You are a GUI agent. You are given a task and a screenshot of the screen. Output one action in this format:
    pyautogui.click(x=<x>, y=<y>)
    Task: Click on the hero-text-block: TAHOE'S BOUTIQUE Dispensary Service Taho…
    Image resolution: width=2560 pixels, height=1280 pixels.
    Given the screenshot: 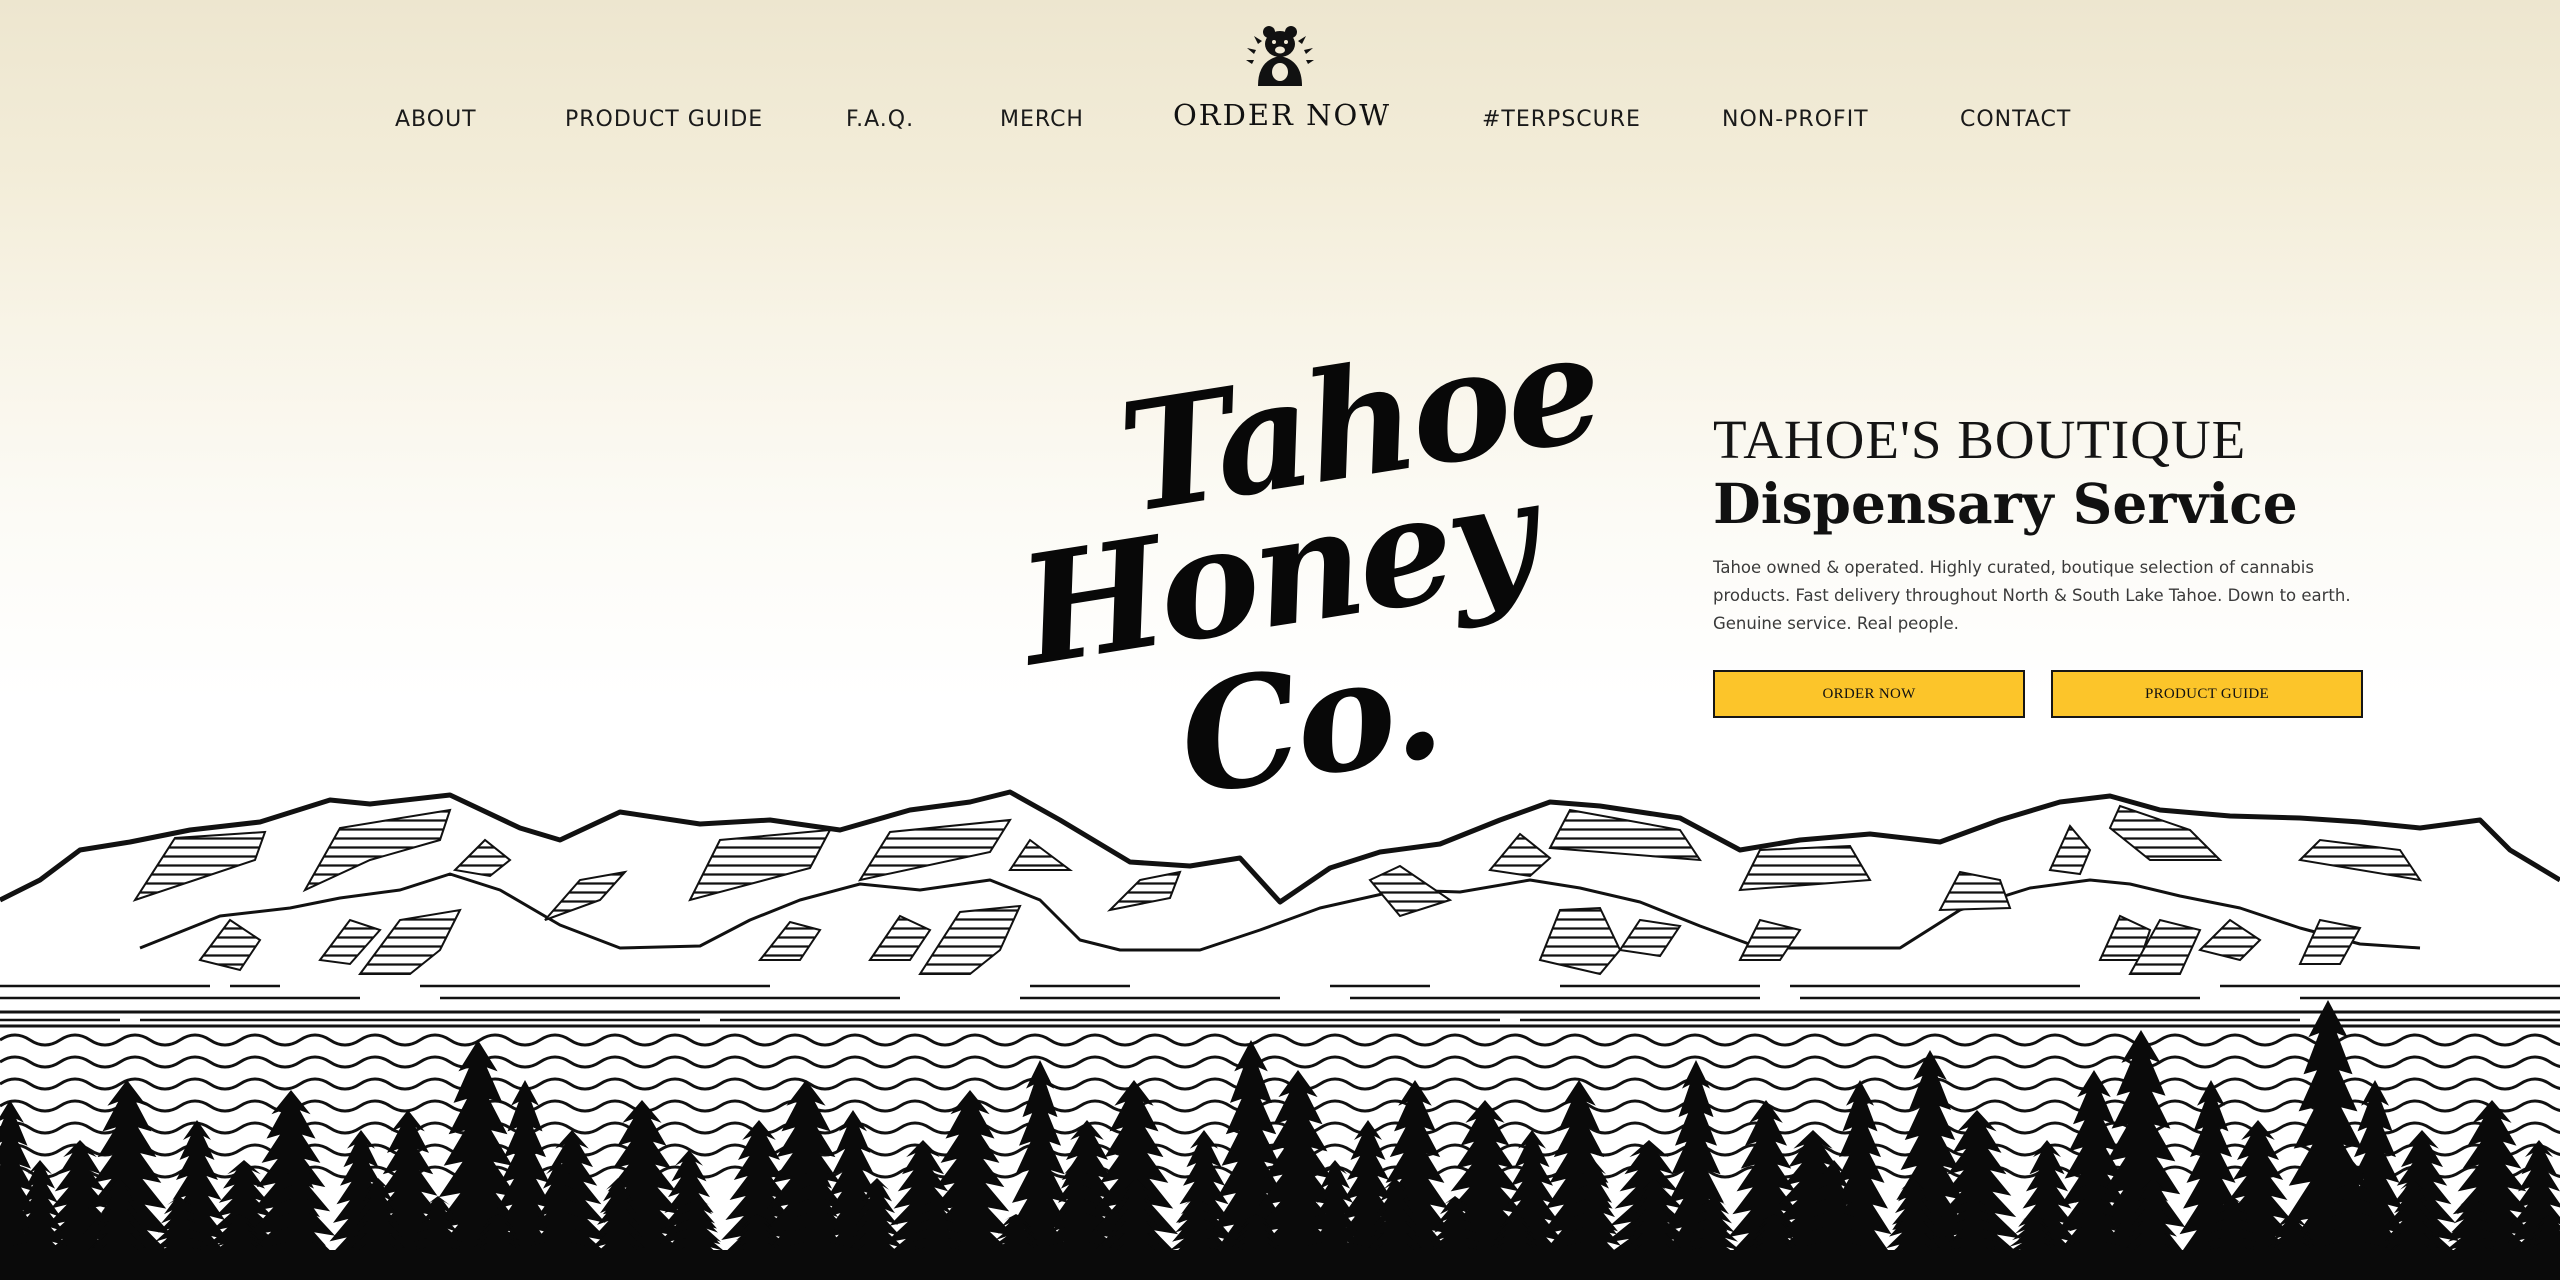 What is the action you would take?
    pyautogui.click(x=2043, y=523)
    